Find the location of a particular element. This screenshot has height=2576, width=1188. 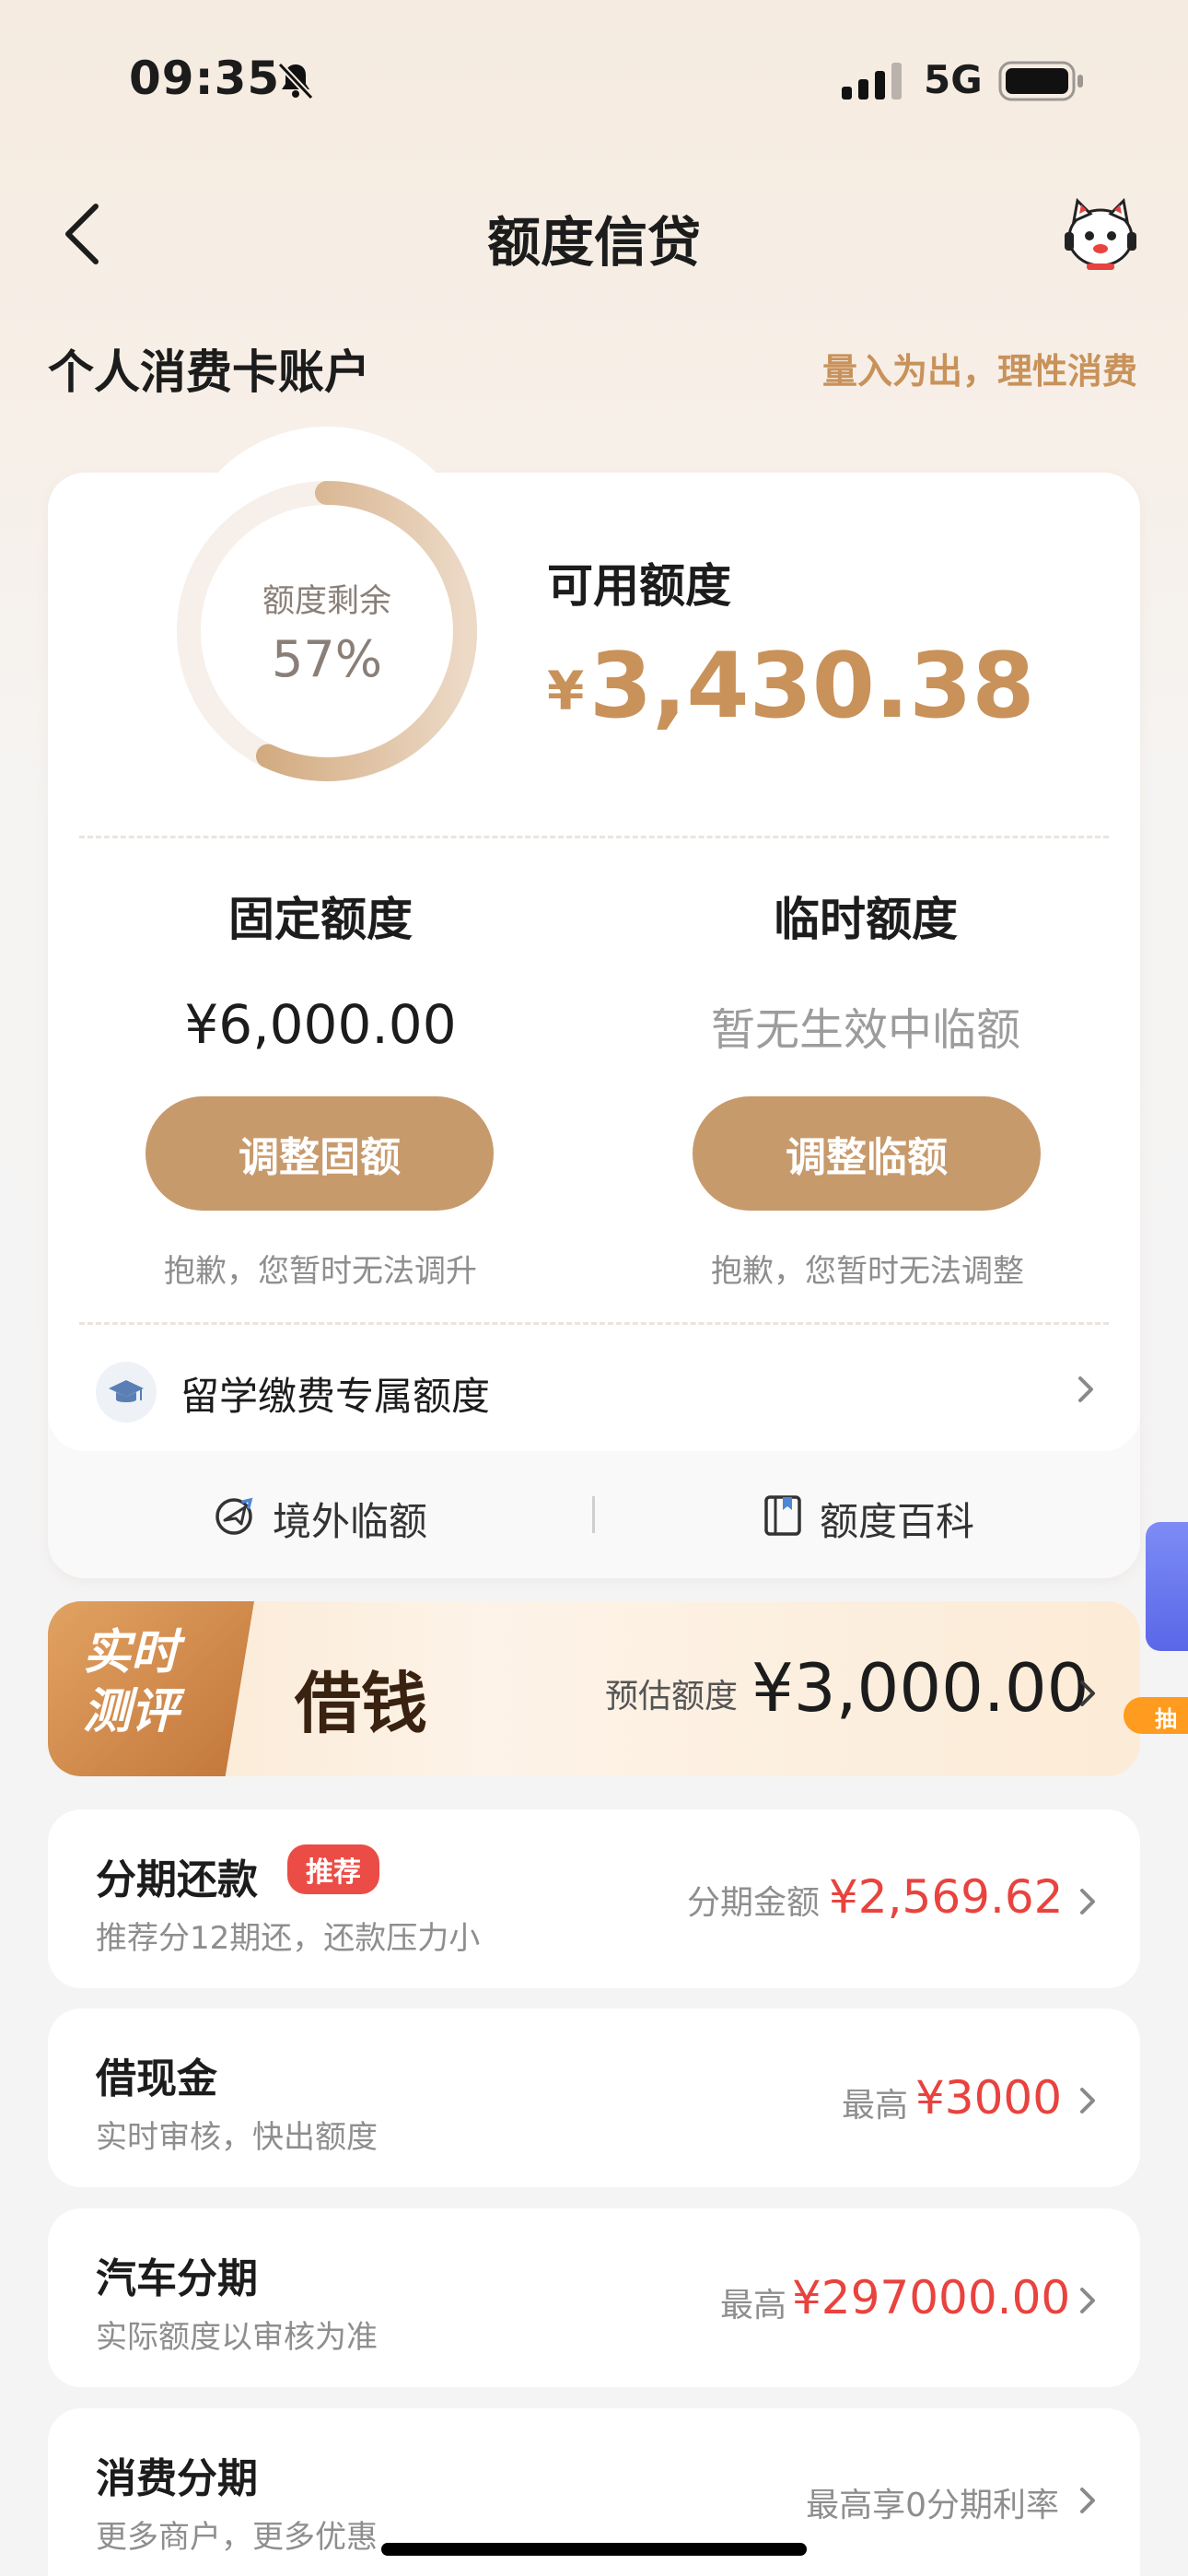

status-time: 09:35 is located at coordinates (205, 78).